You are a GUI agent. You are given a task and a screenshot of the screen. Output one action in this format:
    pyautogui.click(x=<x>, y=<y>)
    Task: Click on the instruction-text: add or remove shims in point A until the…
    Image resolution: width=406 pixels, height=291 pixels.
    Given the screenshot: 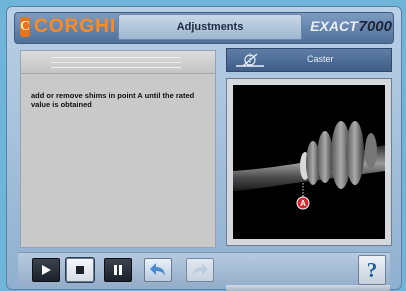 What is the action you would take?
    pyautogui.click(x=113, y=100)
    